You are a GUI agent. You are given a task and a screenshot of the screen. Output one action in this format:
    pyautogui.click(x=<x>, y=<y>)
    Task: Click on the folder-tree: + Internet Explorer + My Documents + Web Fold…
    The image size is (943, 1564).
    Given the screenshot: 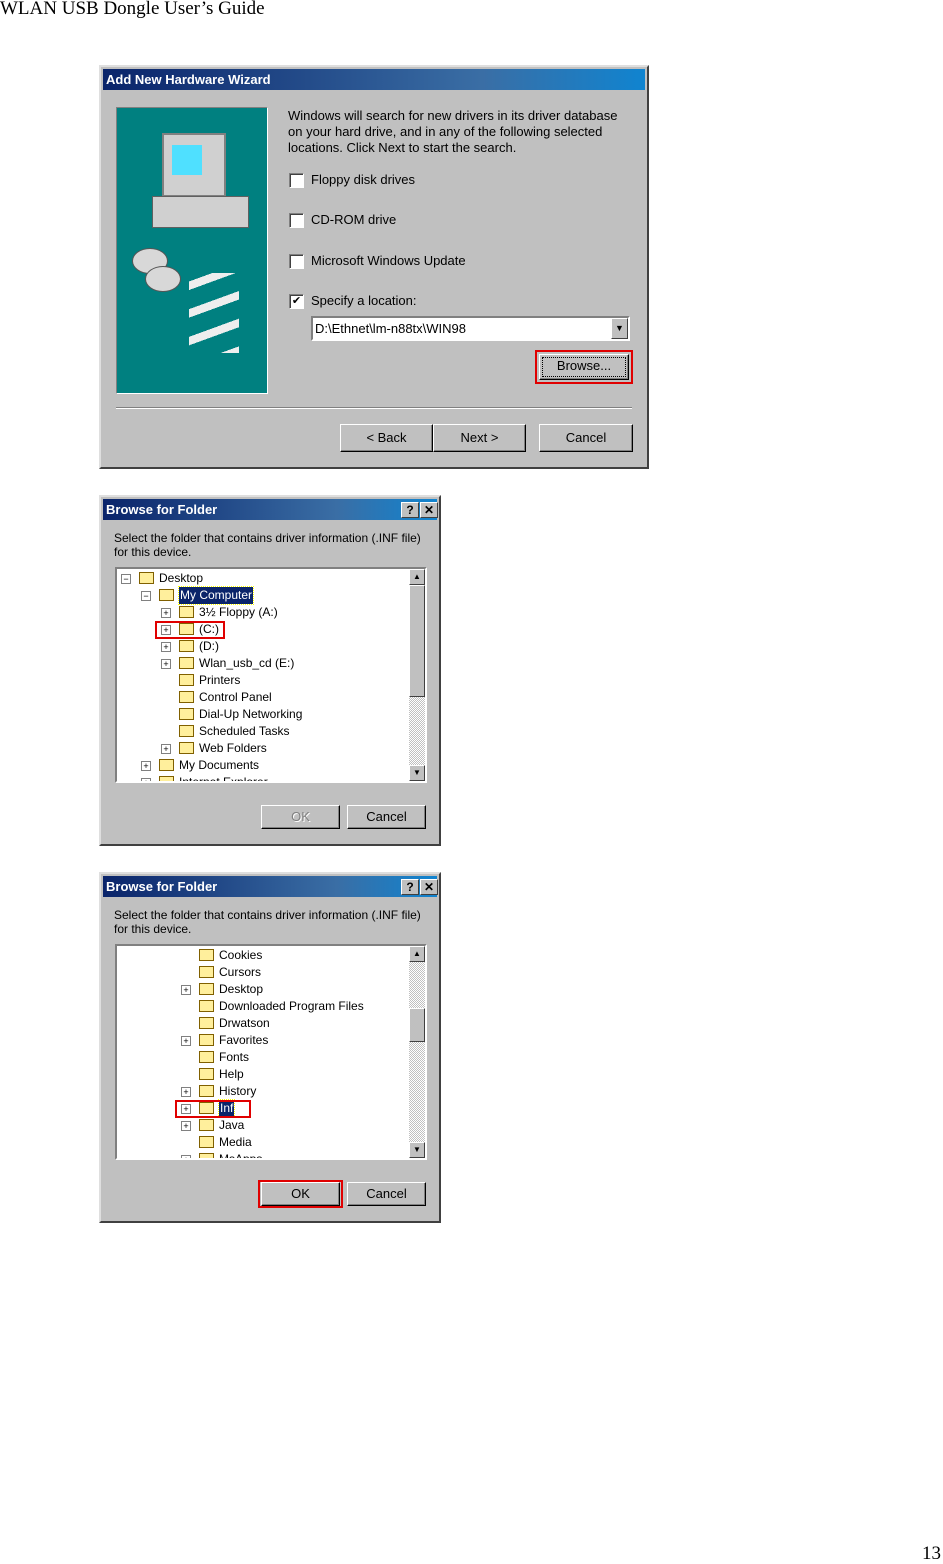 What is the action you would take?
    pyautogui.click(x=271, y=675)
    